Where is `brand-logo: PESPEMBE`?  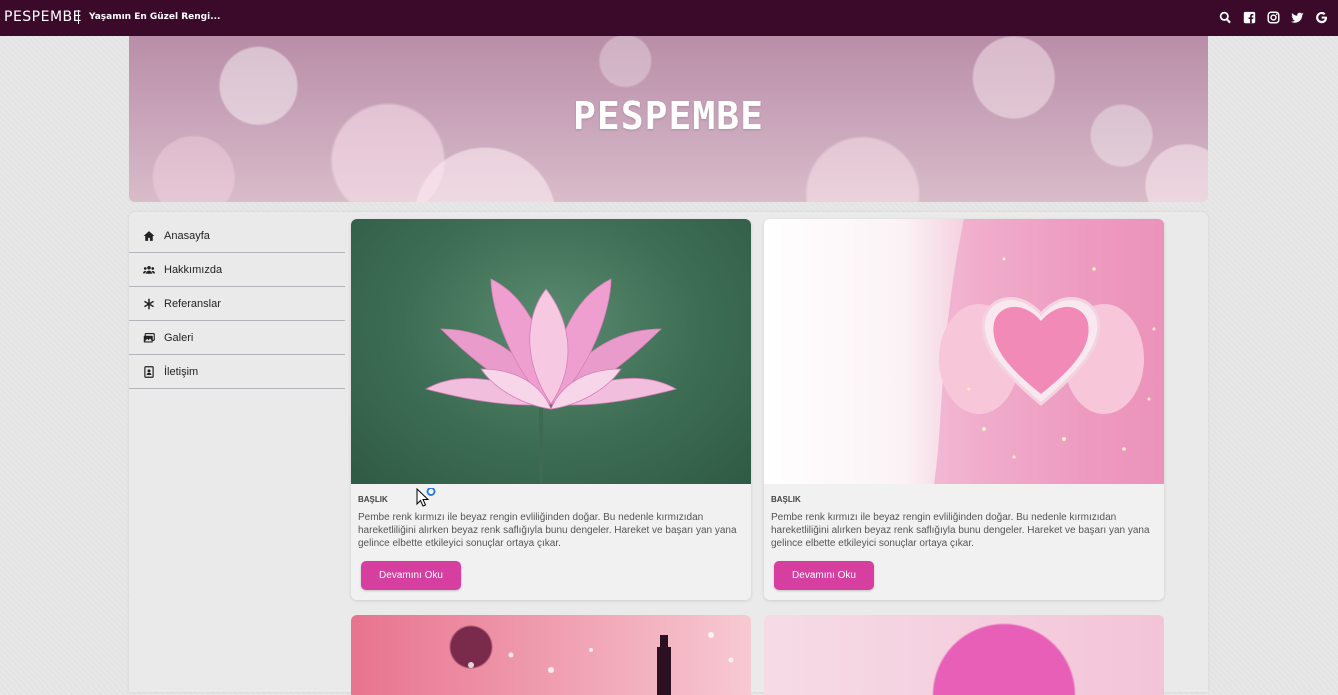 brand-logo: PESPEMBE is located at coordinates (43, 17).